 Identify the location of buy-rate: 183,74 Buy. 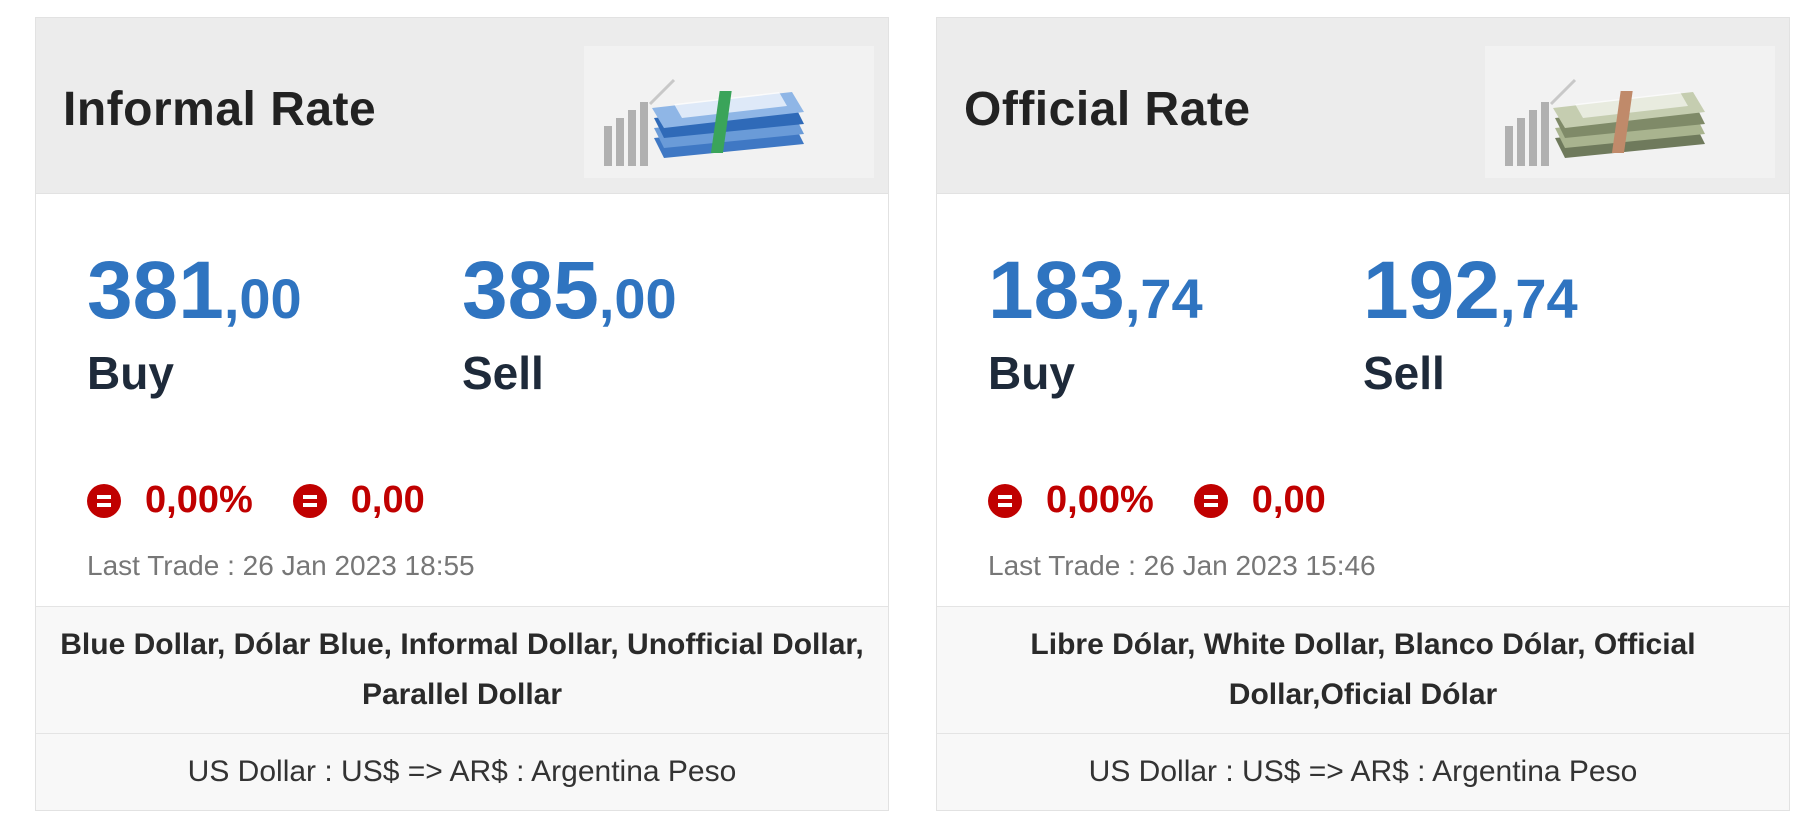
(1095, 322).